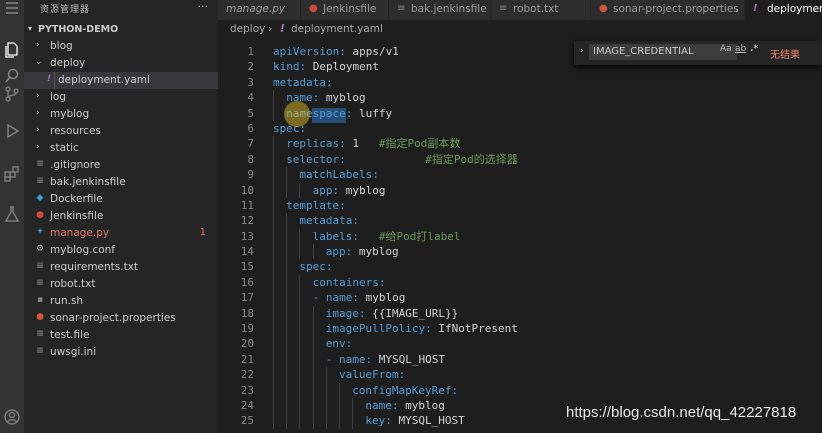 Image resolution: width=822 pixels, height=433 pixels. I want to click on code-text: app: myblog, so click(362, 251).